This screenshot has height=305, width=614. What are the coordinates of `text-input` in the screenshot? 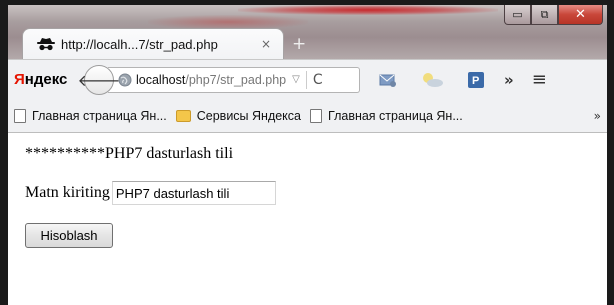 It's located at (193, 193).